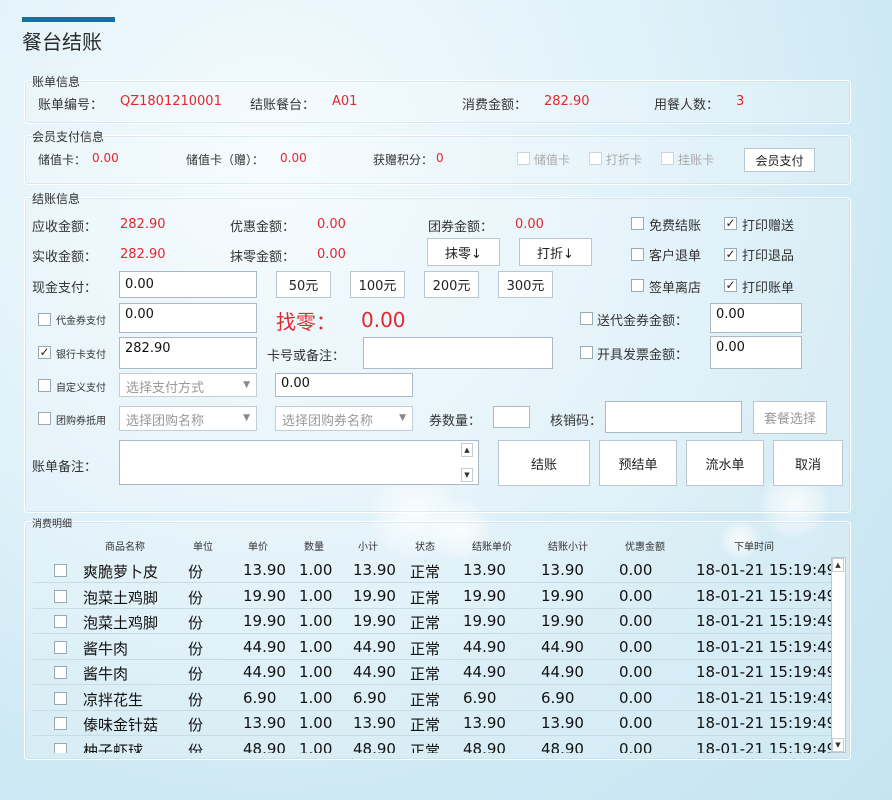  What do you see at coordinates (838, 655) in the screenshot?
I see `details-scrollbar` at bounding box center [838, 655].